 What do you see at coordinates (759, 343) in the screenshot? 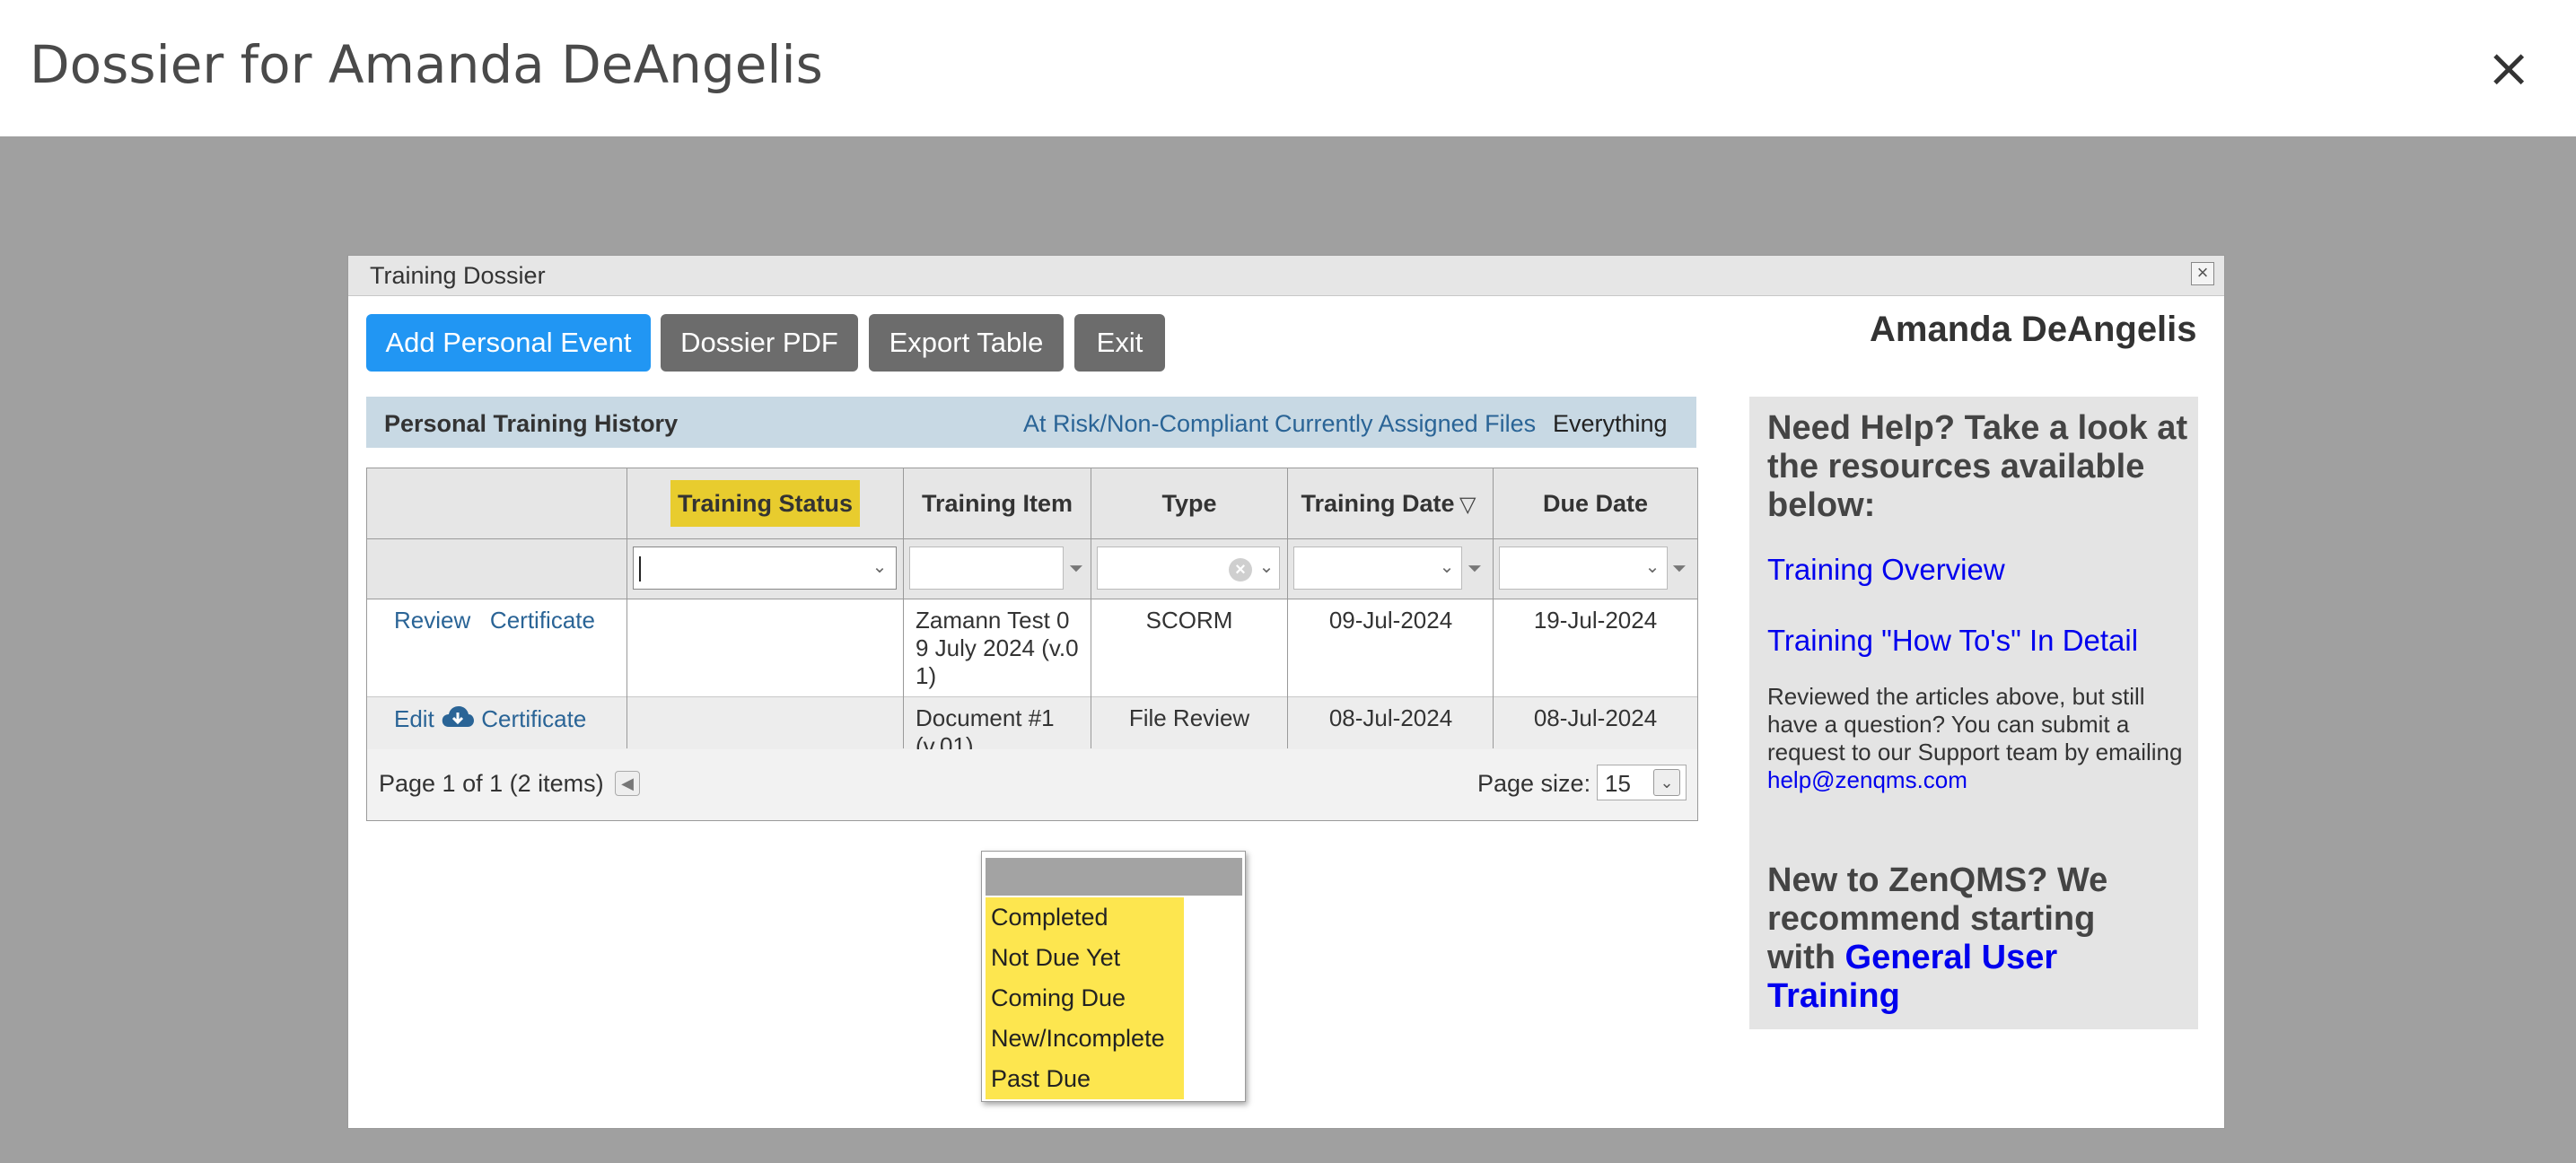
I see `dossier-pdf-button: Dossier PDF` at bounding box center [759, 343].